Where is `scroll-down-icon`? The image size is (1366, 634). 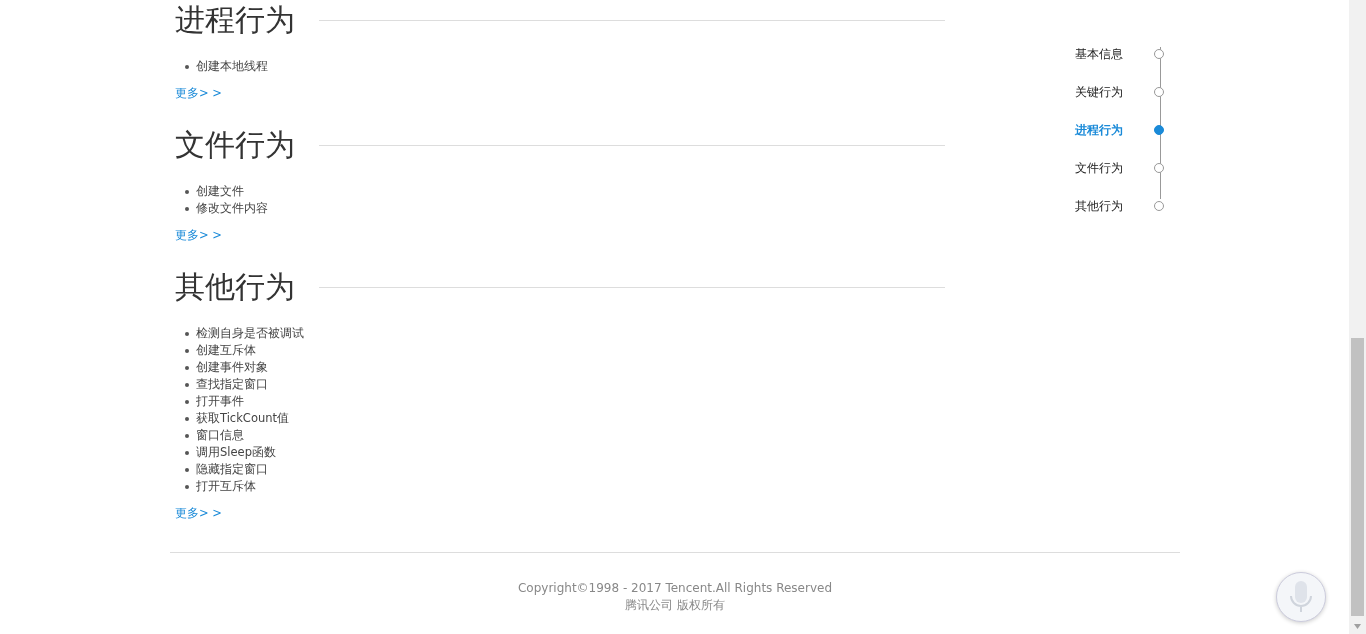
scroll-down-icon is located at coordinates (1357, 626).